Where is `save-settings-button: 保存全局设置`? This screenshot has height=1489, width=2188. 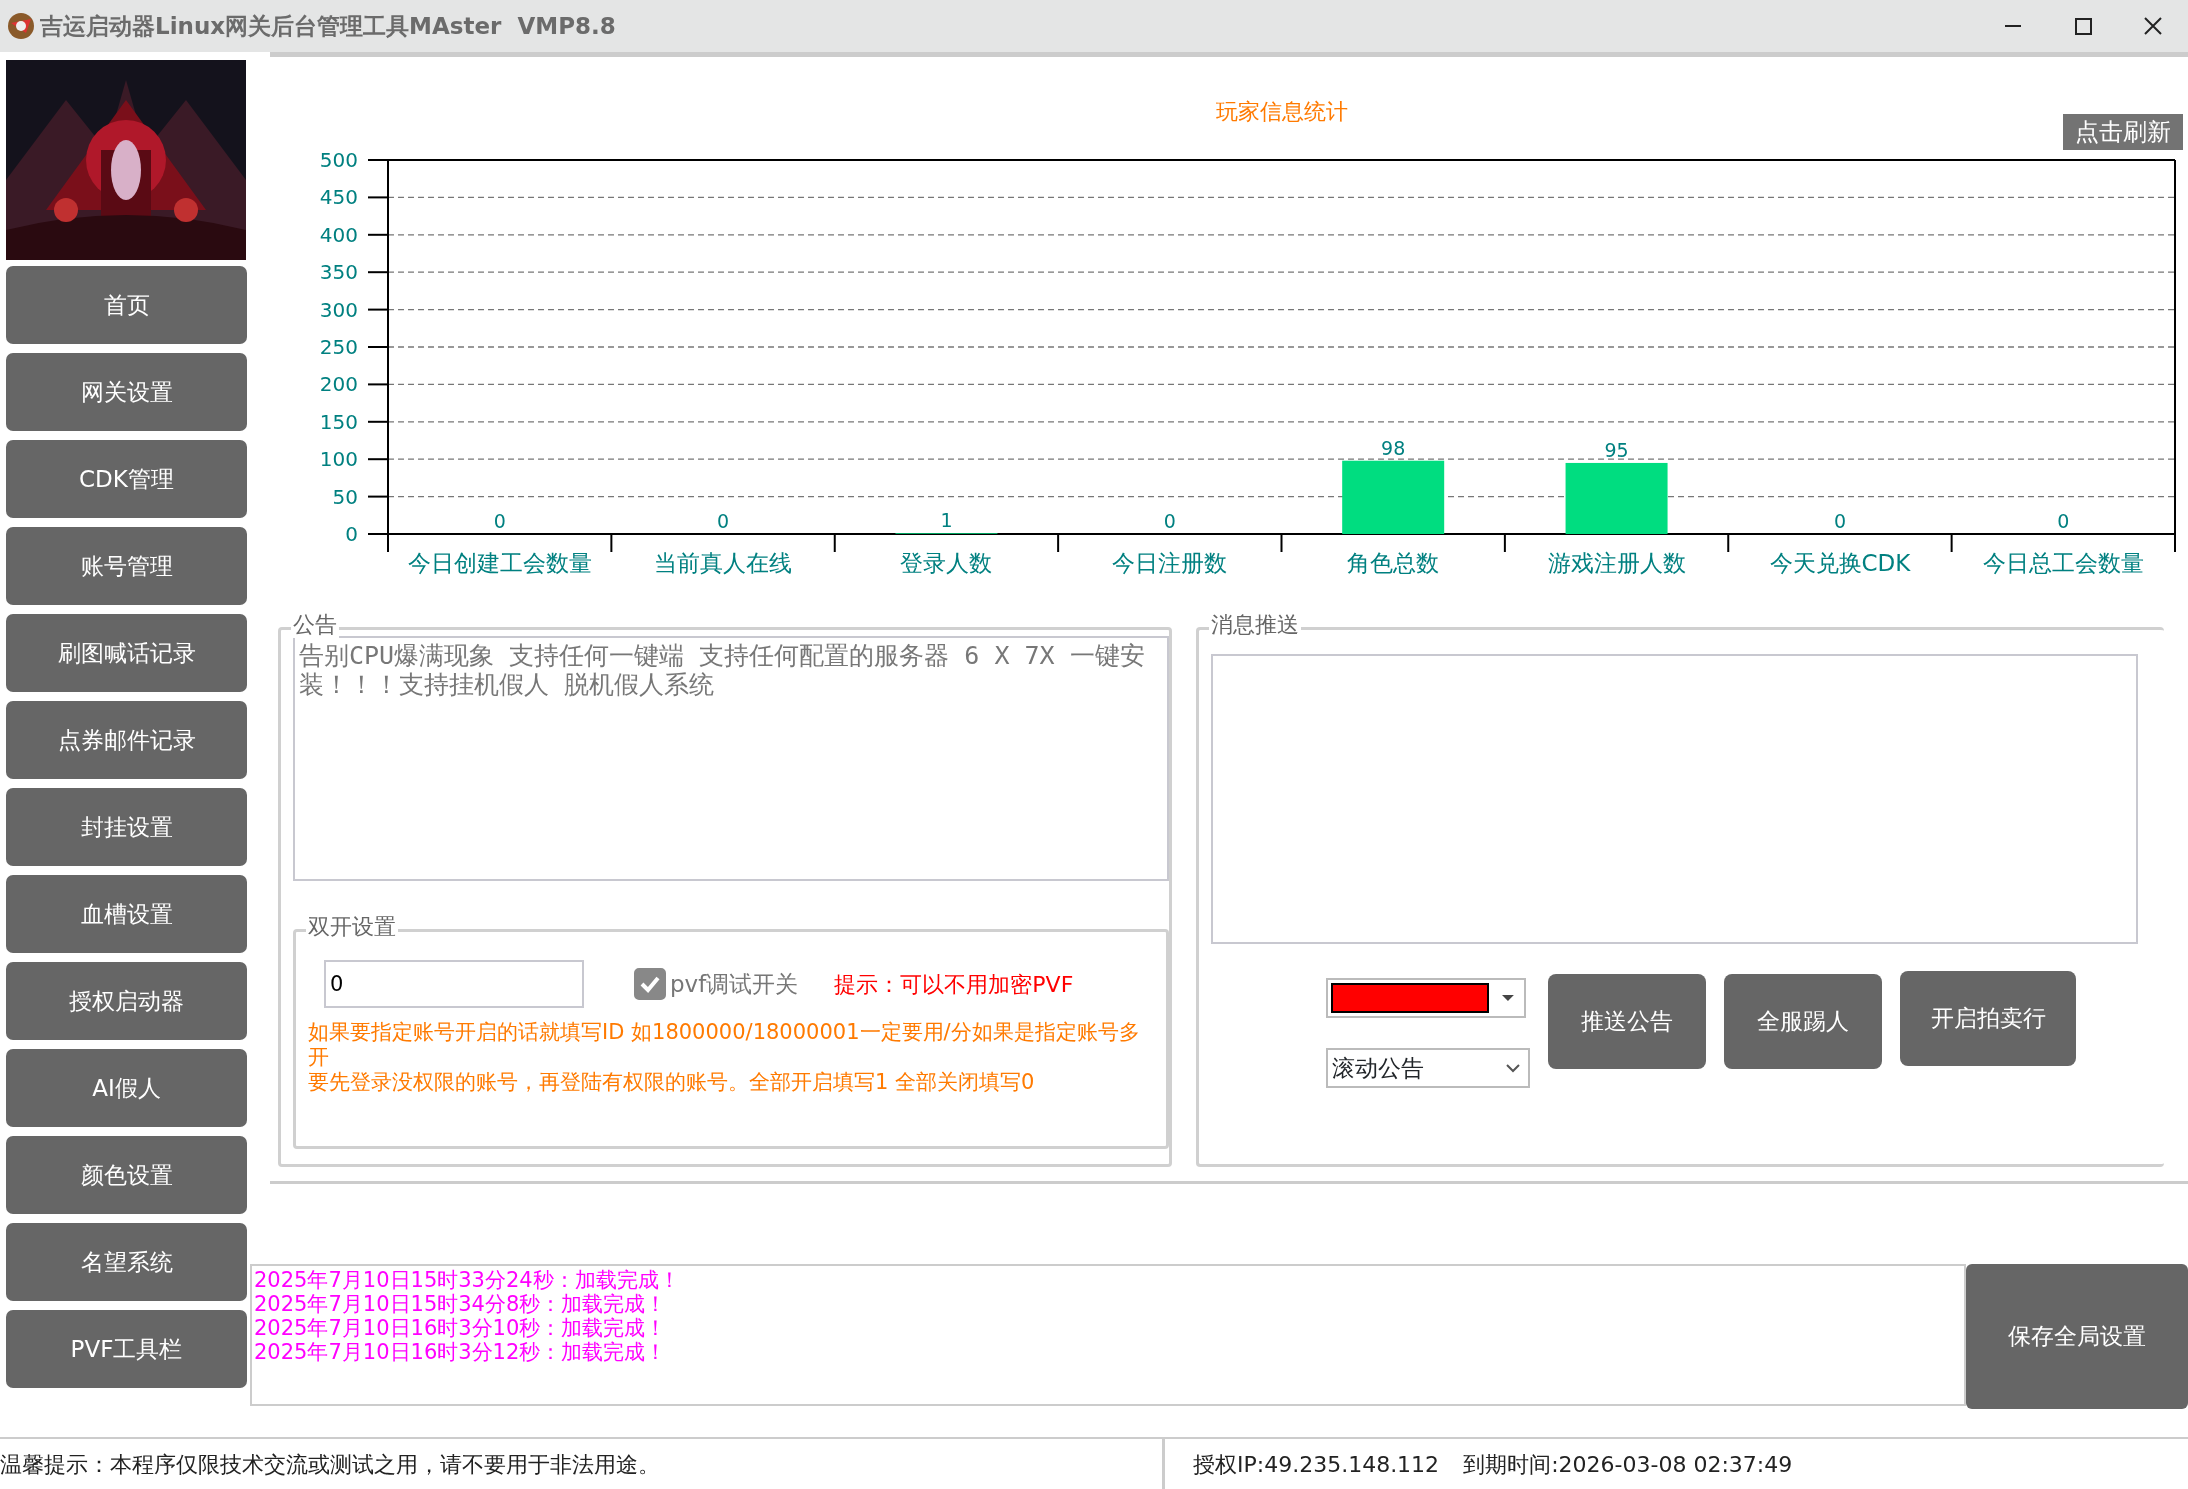 save-settings-button: 保存全局设置 is located at coordinates (2077, 1336).